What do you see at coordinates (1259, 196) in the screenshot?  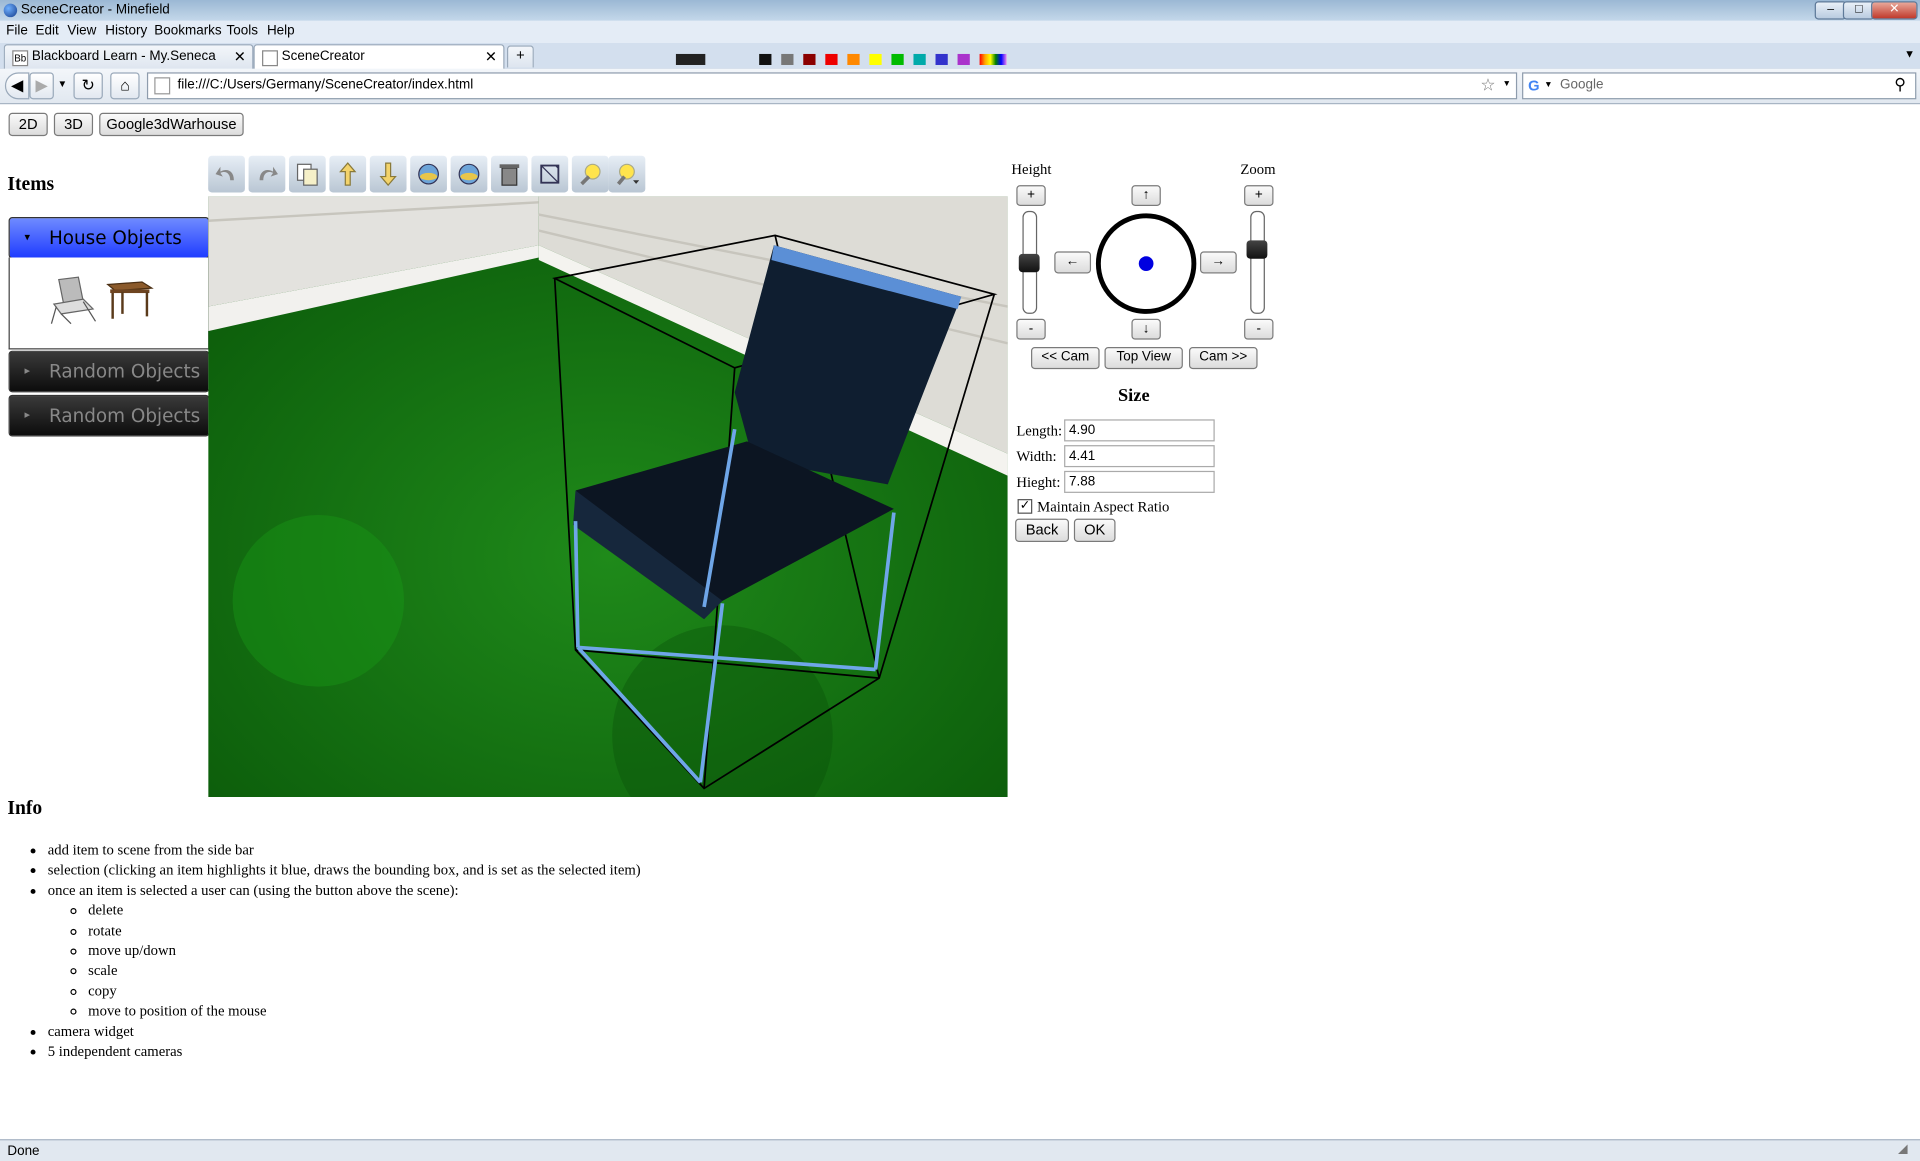 I see `zoom-plus-button: +` at bounding box center [1259, 196].